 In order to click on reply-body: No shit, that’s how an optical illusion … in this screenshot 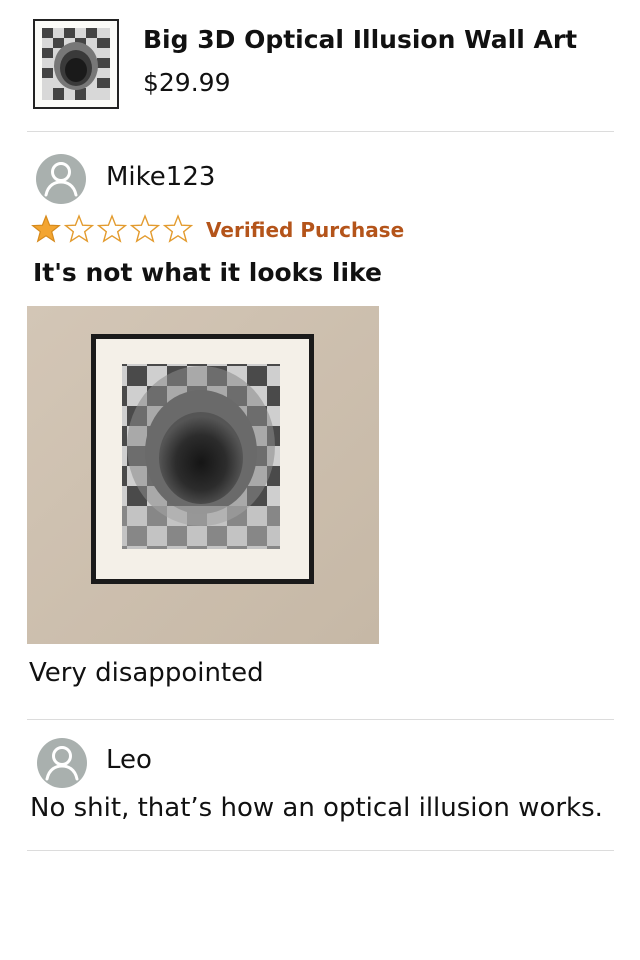, I will do `click(316, 808)`.